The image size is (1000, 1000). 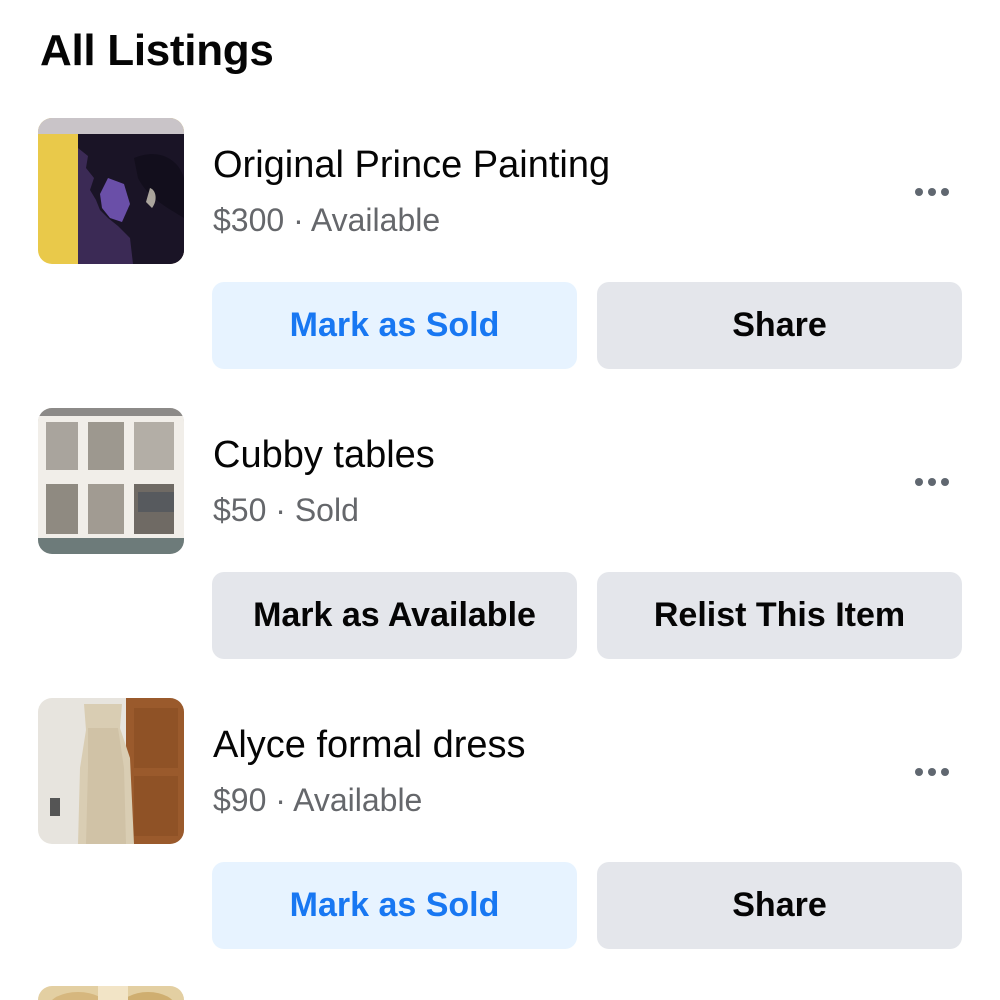 I want to click on listing-price-status: $50 · Sold, so click(x=286, y=510).